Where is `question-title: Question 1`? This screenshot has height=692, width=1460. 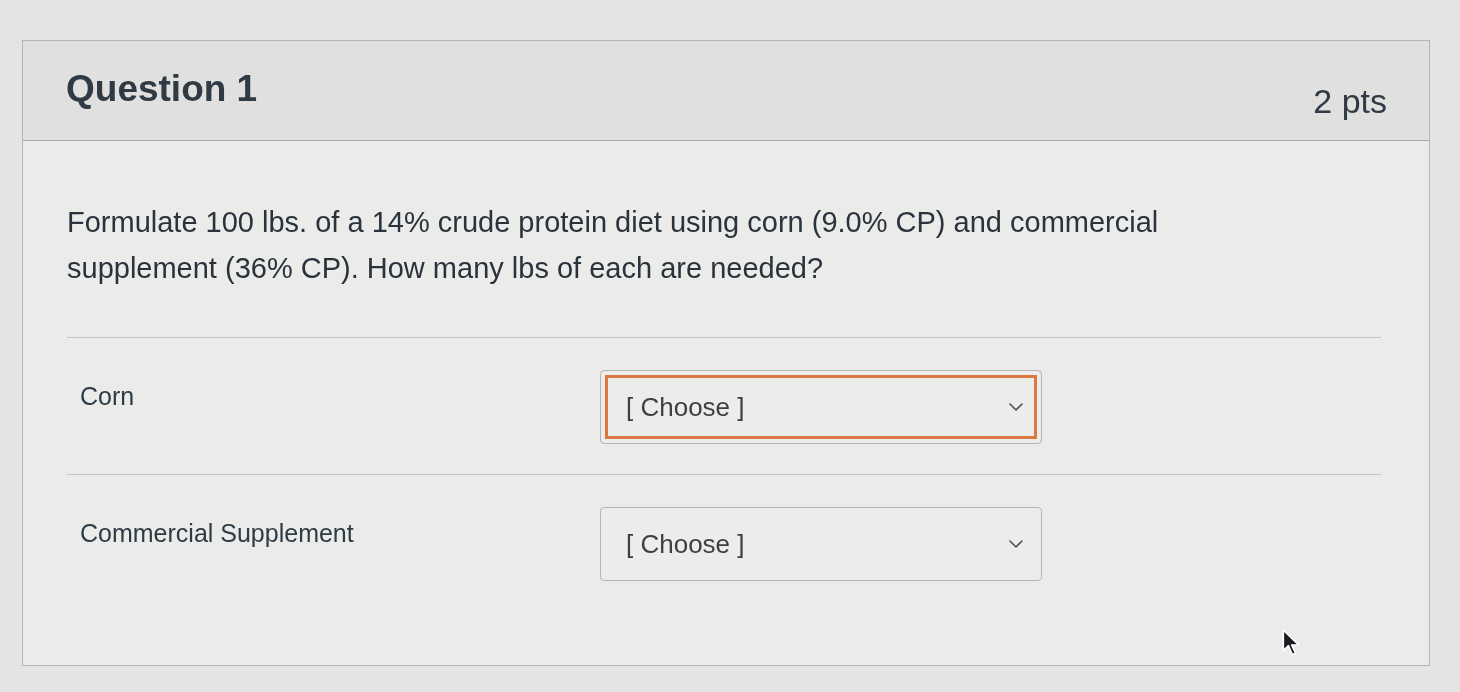 question-title: Question 1 is located at coordinates (162, 89).